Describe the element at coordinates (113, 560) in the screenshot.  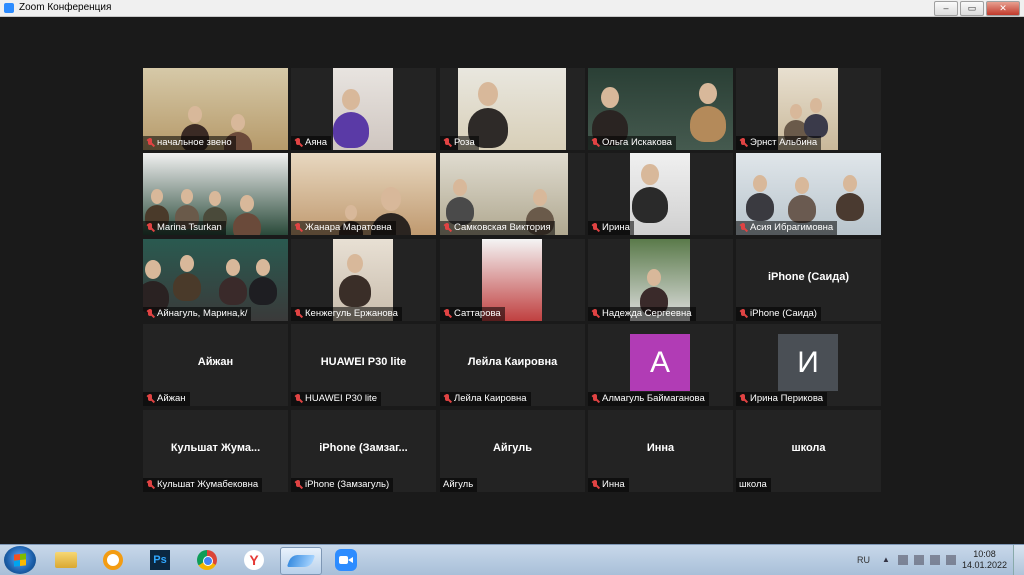
I see `browser-icon` at that location.